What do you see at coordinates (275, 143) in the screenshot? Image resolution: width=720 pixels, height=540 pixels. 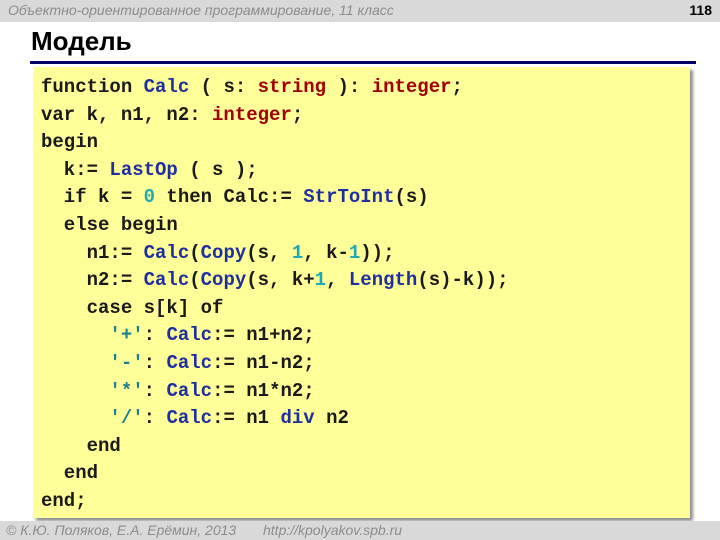 I see `code-line: begin` at bounding box center [275, 143].